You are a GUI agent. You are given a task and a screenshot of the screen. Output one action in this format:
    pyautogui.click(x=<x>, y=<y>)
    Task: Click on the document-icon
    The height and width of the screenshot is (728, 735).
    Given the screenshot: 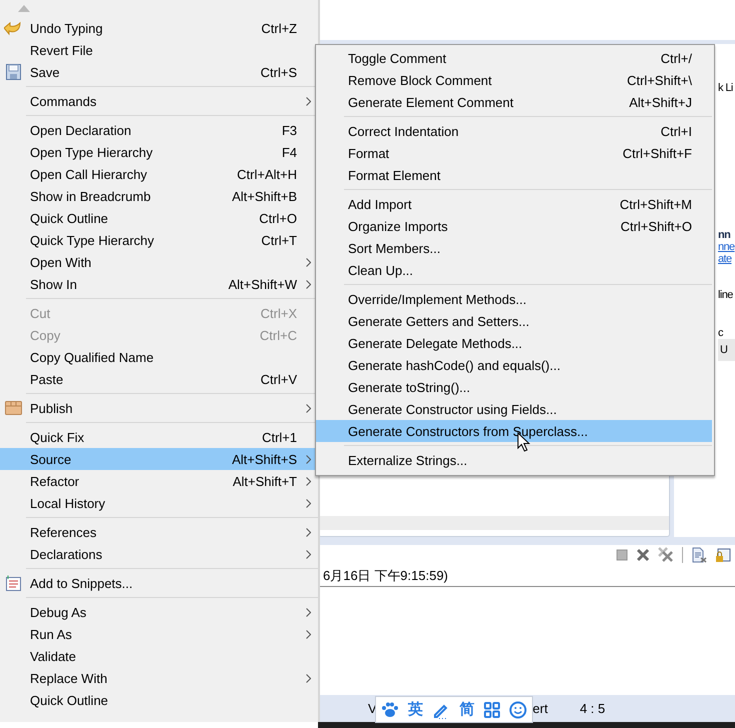 What is the action you would take?
    pyautogui.click(x=699, y=555)
    